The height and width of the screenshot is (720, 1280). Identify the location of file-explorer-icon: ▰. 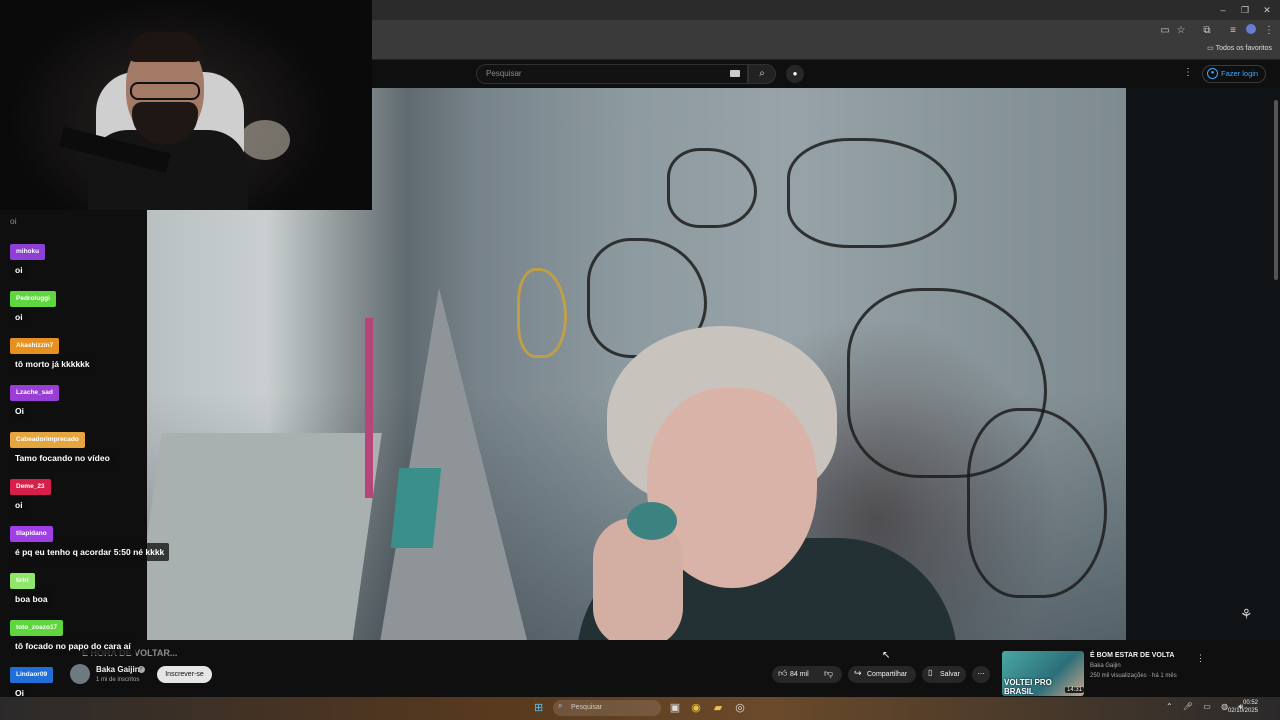
(718, 708).